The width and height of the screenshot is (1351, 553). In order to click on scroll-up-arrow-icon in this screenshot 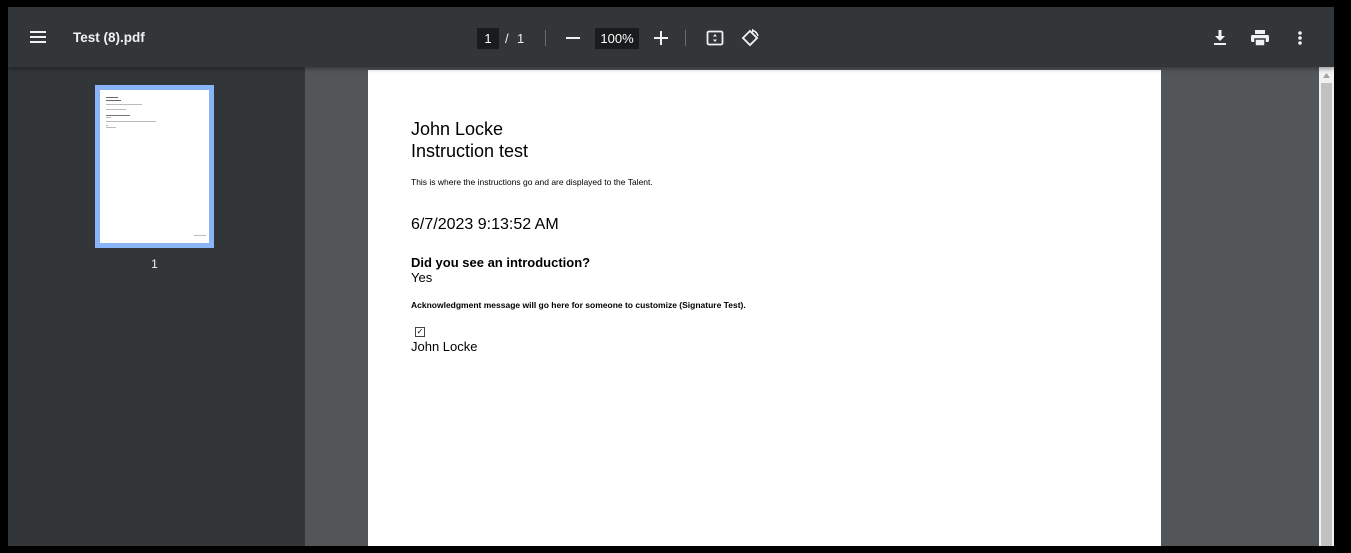, I will do `click(1326, 75)`.